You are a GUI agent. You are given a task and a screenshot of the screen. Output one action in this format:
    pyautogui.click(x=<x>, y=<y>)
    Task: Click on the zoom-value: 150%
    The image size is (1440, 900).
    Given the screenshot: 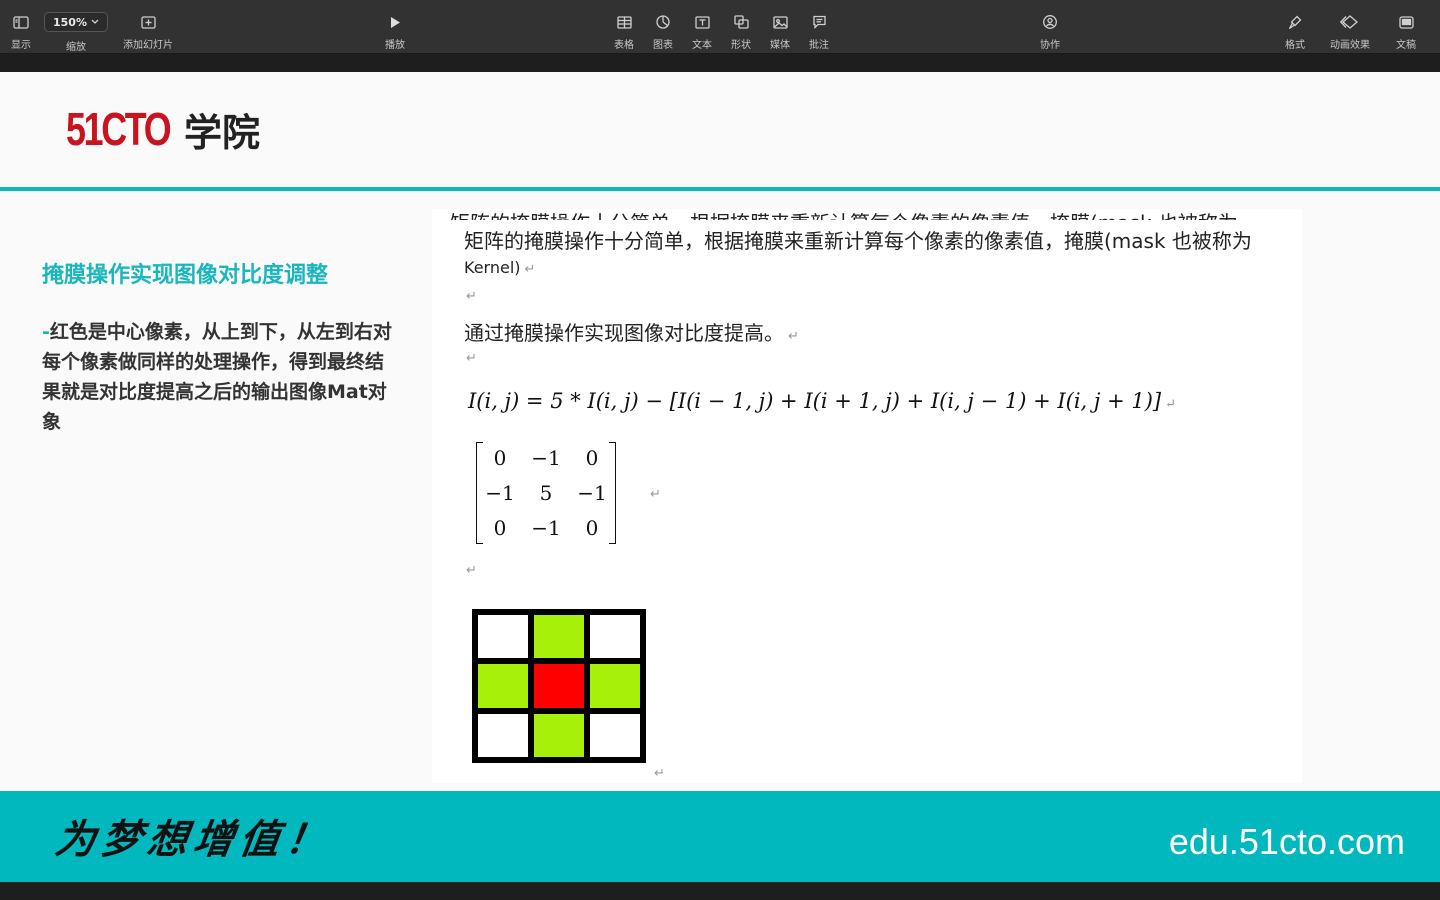 What is the action you would take?
    pyautogui.click(x=70, y=22)
    